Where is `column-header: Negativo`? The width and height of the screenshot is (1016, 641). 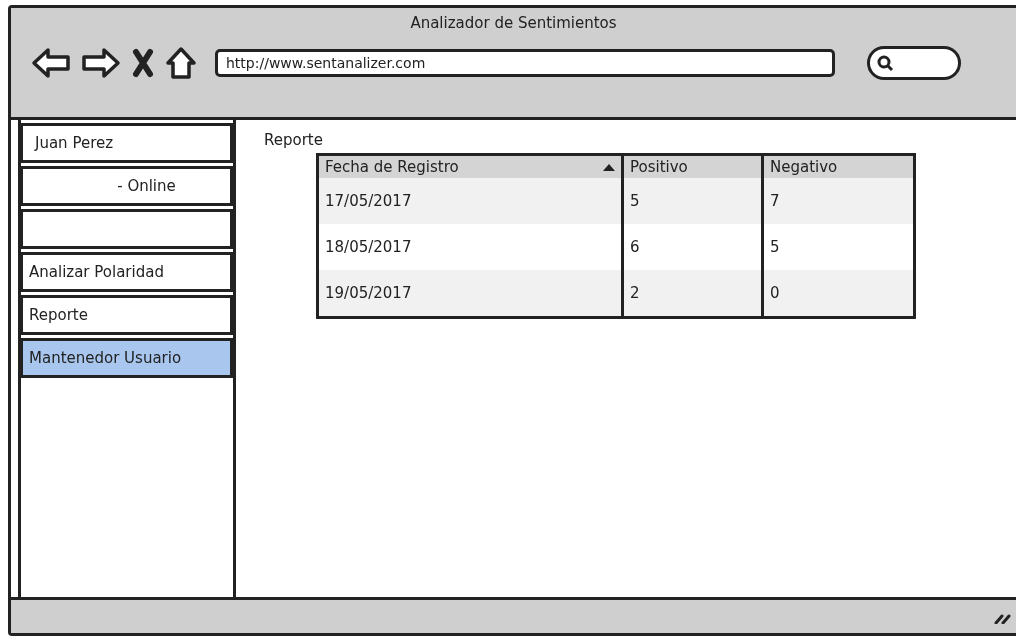 column-header: Negativo is located at coordinates (838, 166).